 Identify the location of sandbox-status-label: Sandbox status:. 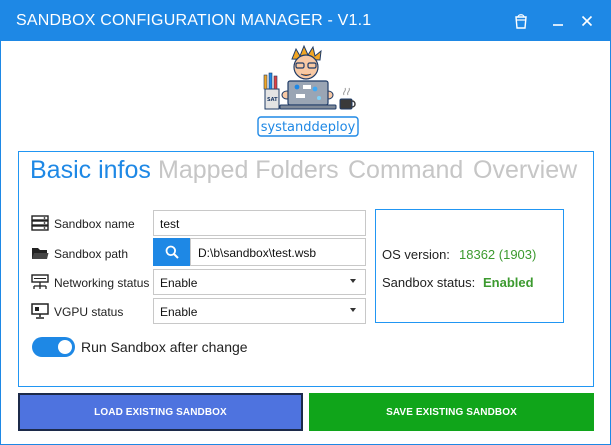
(429, 282).